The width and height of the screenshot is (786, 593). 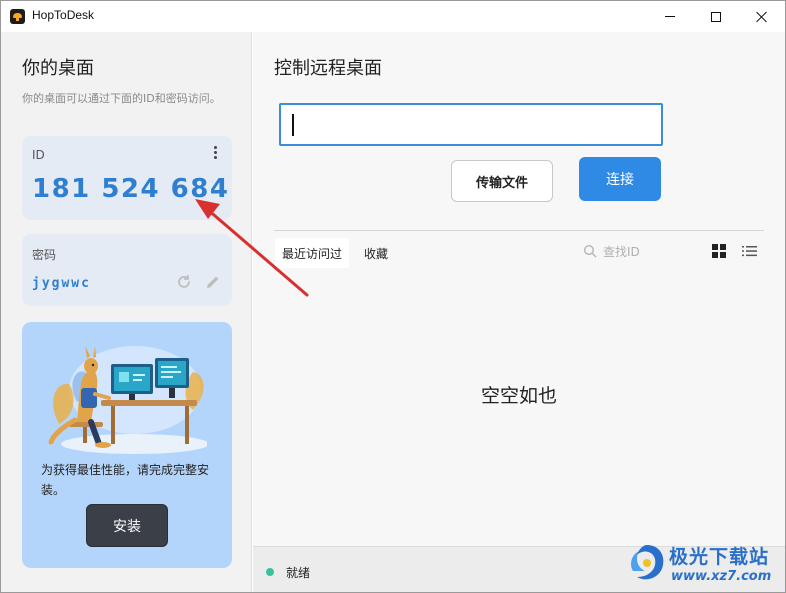 What do you see at coordinates (44, 255) in the screenshot?
I see `password-label: 密码` at bounding box center [44, 255].